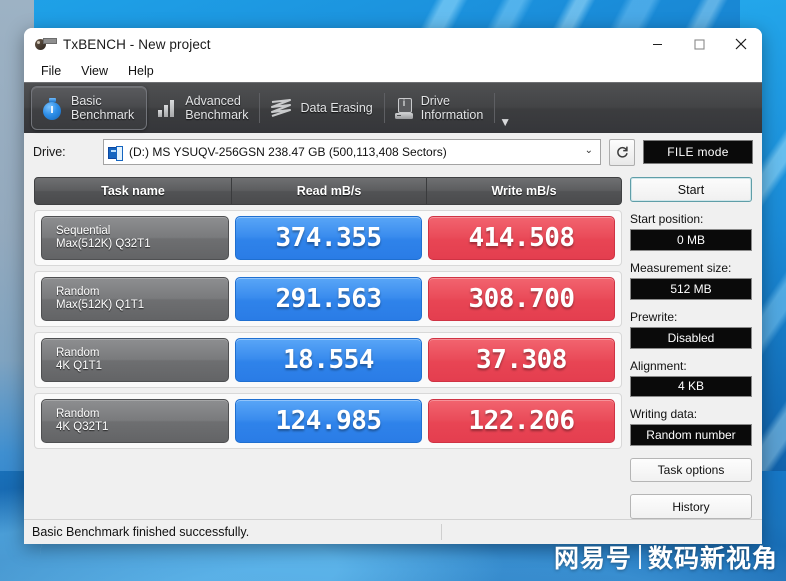  Describe the element at coordinates (521, 360) in the screenshot. I see `write-value: 37.308` at that location.